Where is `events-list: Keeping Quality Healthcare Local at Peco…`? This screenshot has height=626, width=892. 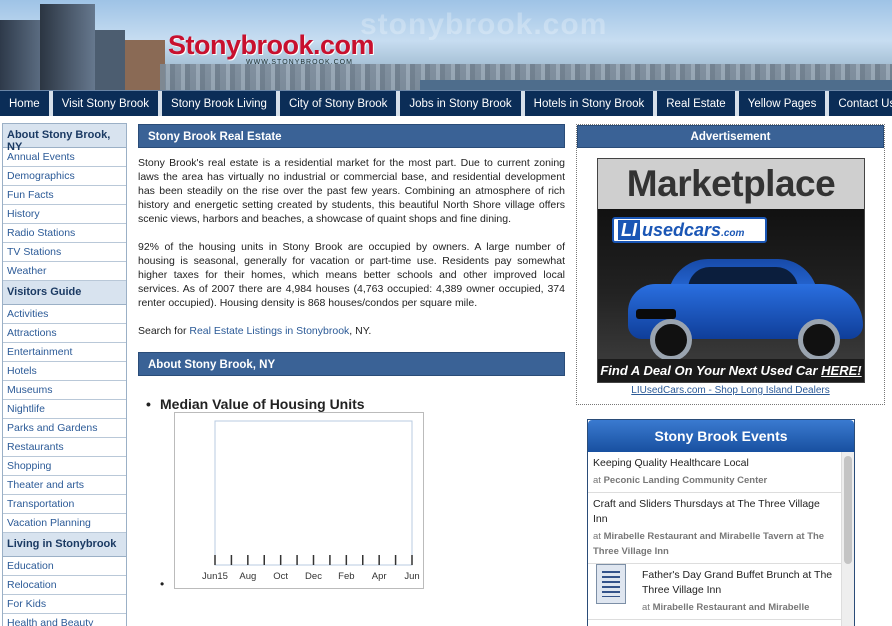
events-list: Keeping Quality Healthcare Local at Peco… is located at coordinates (715, 539).